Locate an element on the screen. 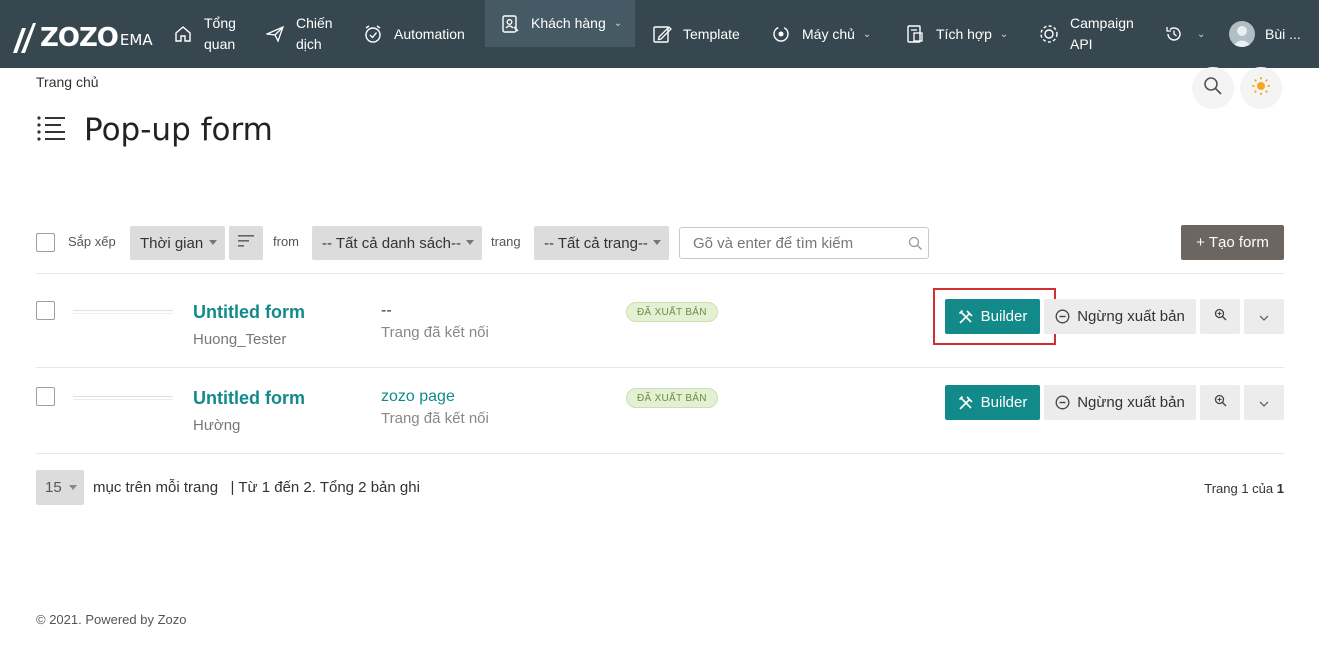 This screenshot has width=1319, height=657. page-indicator-prefix: Trang 1 của is located at coordinates (1239, 488).